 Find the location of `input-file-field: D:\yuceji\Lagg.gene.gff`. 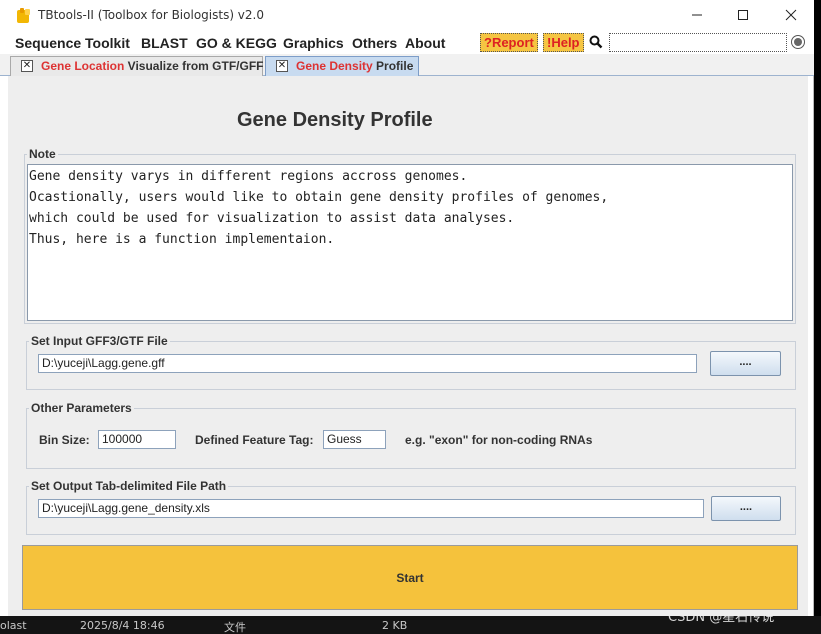

input-file-field: D:\yuceji\Lagg.gene.gff is located at coordinates (367, 363).